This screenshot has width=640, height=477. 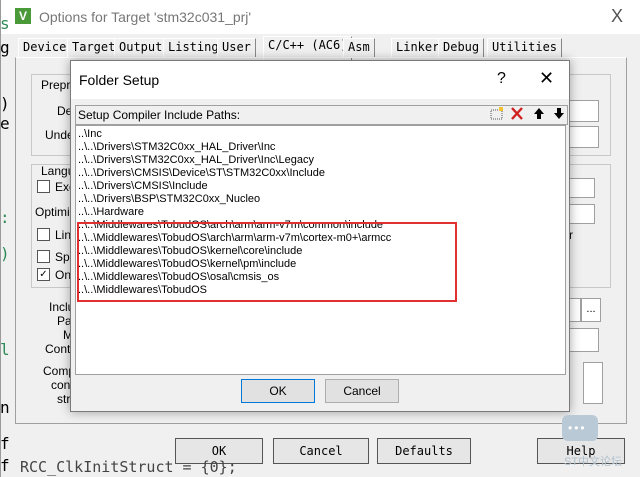 I want to click on tab-linker: Linker, so click(x=418, y=48).